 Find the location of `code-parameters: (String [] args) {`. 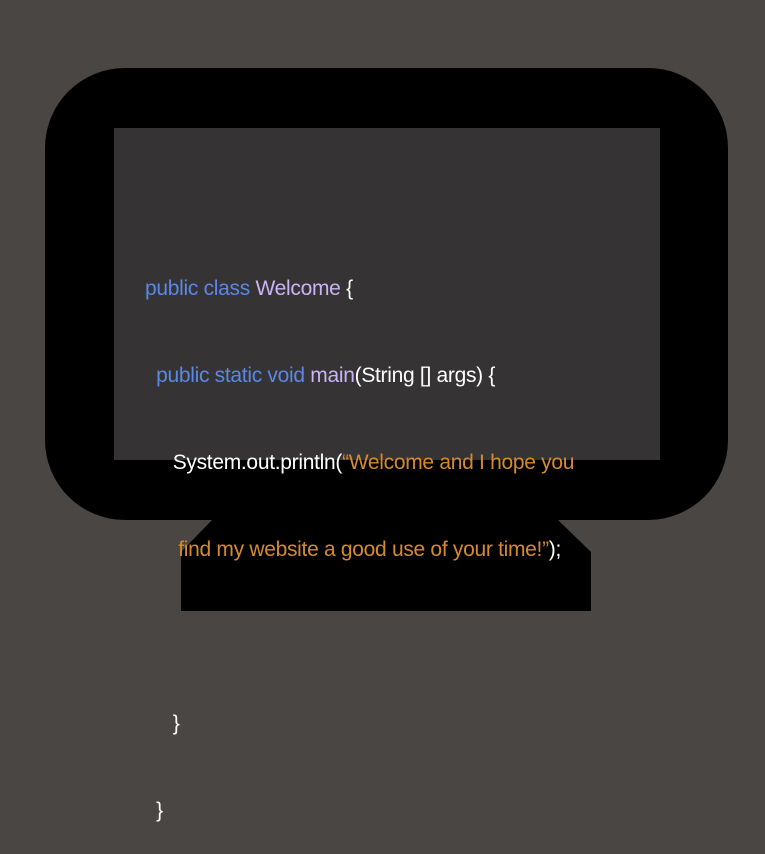

code-parameters: (String [] args) { is located at coordinates (425, 375).